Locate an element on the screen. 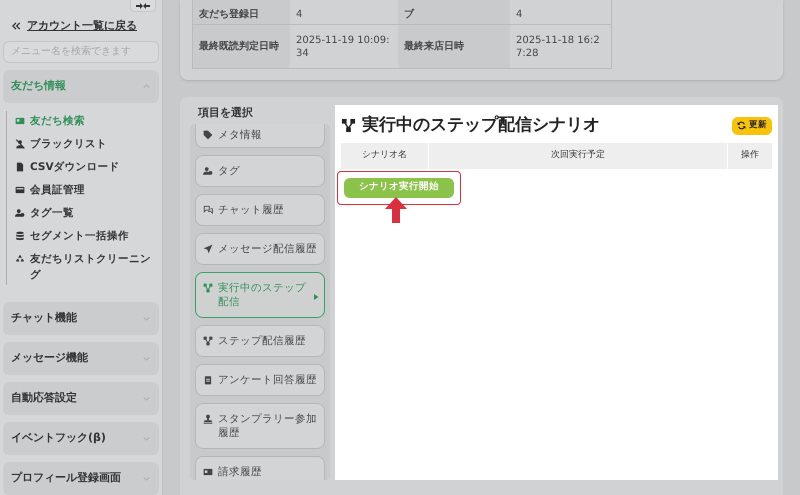 This screenshot has height=495, width=800. double-chevron-left-icon is located at coordinates (16, 26).